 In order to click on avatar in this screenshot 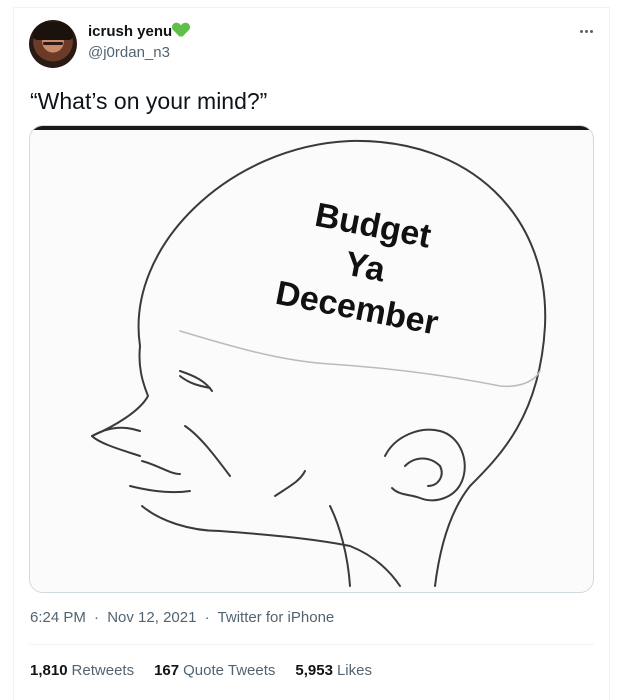, I will do `click(53, 44)`.